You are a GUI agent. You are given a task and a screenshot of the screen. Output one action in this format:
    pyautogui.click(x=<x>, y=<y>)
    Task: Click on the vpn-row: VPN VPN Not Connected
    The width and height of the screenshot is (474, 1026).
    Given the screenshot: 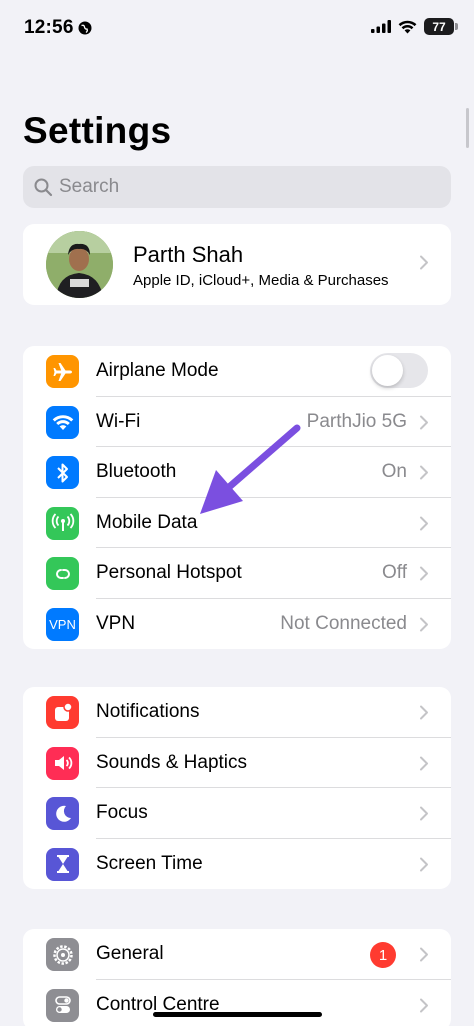 What is the action you would take?
    pyautogui.click(x=237, y=624)
    